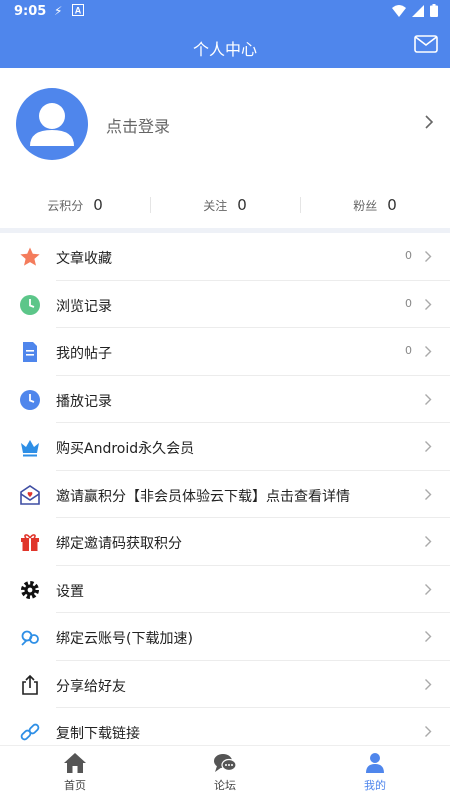 The height and width of the screenshot is (800, 450). I want to click on page-title: 个人中心, so click(224, 49).